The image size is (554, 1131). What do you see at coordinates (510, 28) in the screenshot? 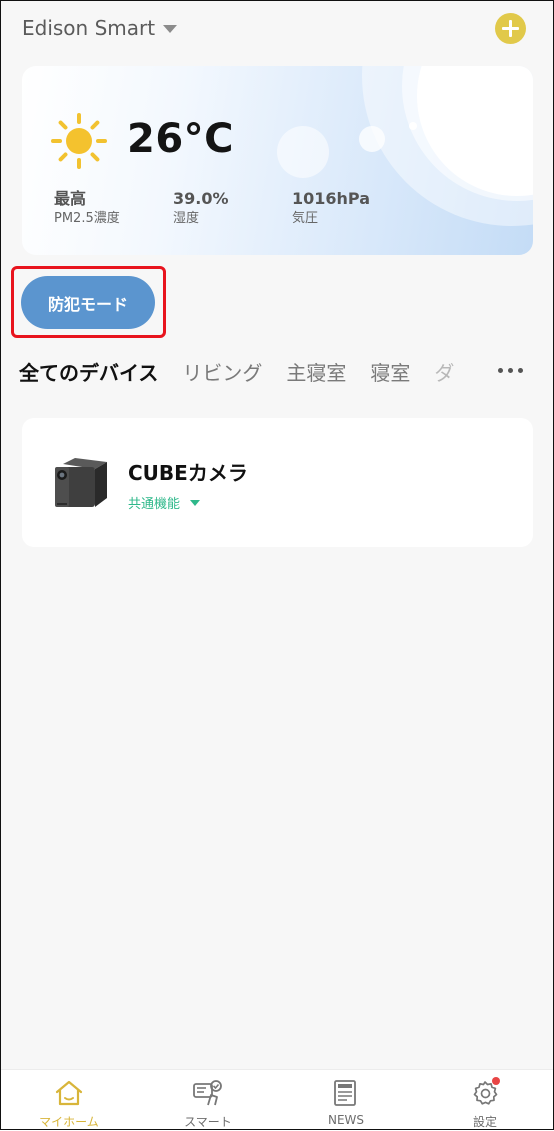
I see `add-device-button` at bounding box center [510, 28].